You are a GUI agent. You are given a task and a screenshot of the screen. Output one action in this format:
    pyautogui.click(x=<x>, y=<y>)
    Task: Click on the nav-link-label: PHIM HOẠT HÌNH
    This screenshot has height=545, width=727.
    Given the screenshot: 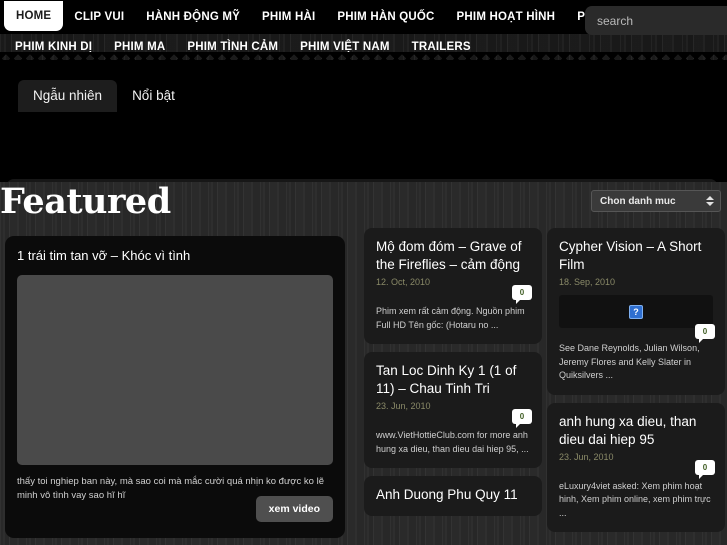 What is the action you would take?
    pyautogui.click(x=506, y=17)
    